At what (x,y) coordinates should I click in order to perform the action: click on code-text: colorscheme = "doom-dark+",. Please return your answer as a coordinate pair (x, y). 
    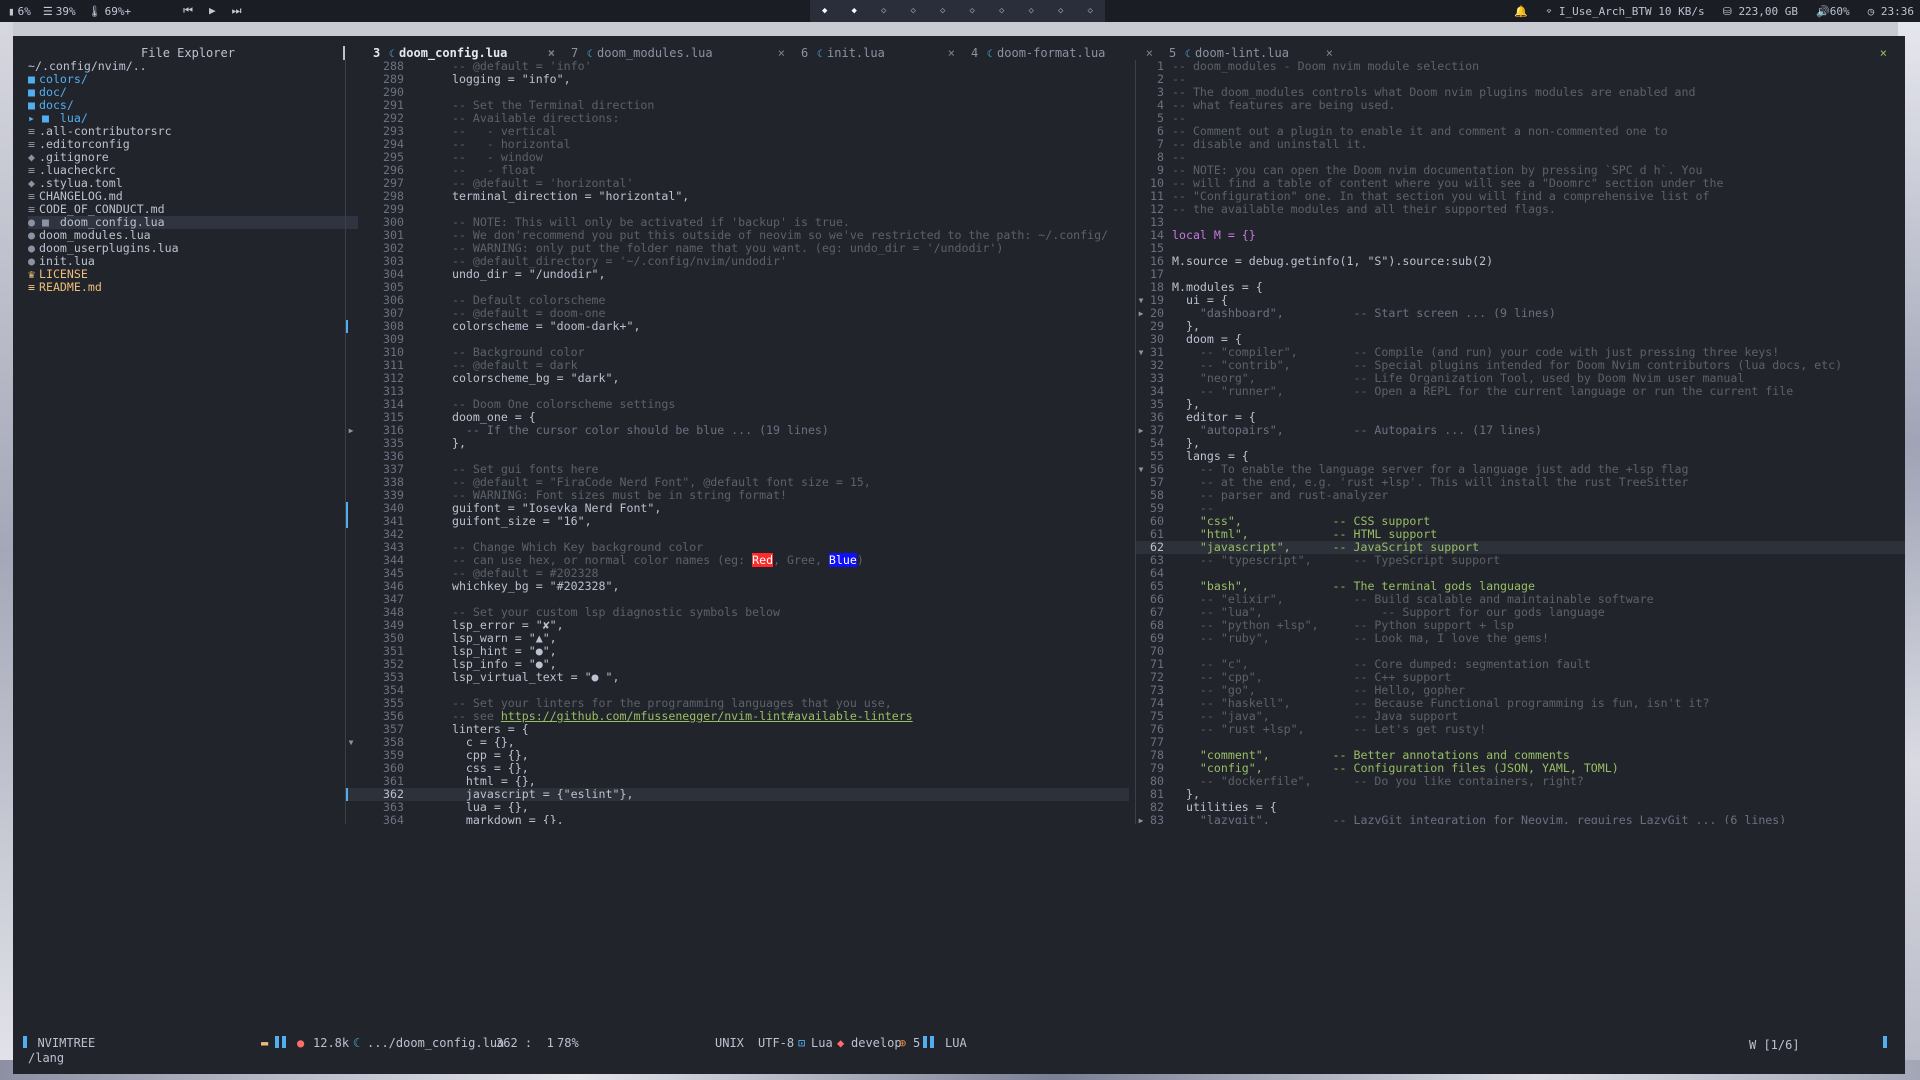
    Looking at the image, I should click on (539, 326).